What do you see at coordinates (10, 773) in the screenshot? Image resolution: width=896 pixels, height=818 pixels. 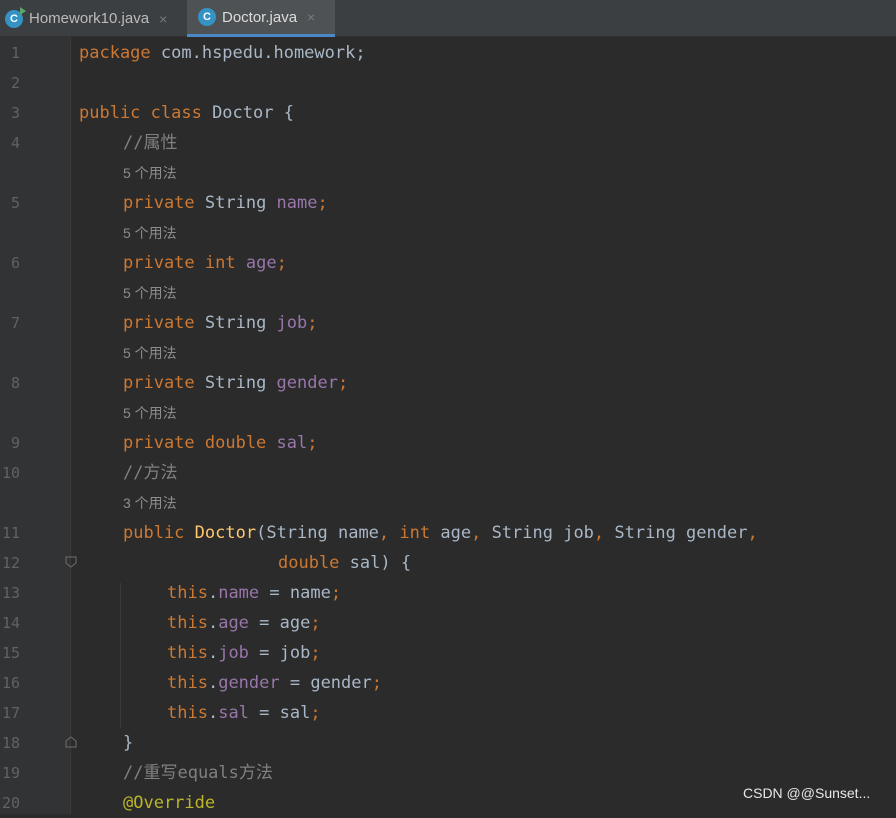 I see `line-number: 19` at bounding box center [10, 773].